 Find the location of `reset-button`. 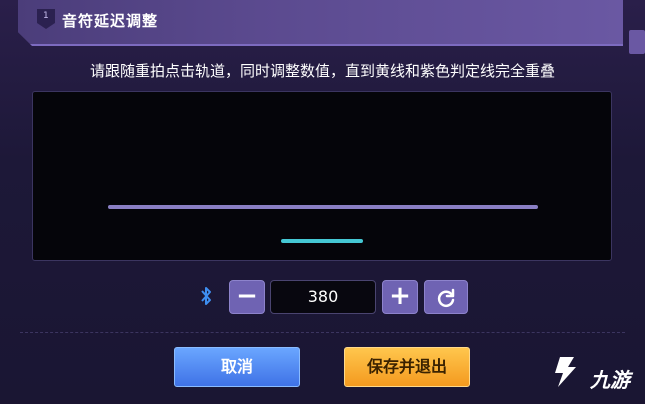

reset-button is located at coordinates (446, 297).